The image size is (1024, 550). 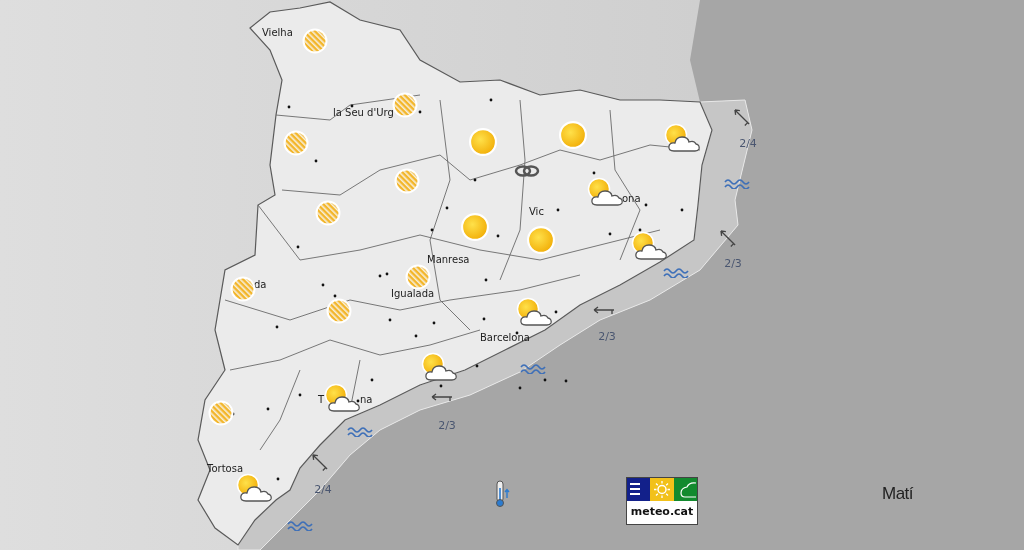 What do you see at coordinates (366, 400) in the screenshot?
I see `city-label: na` at bounding box center [366, 400].